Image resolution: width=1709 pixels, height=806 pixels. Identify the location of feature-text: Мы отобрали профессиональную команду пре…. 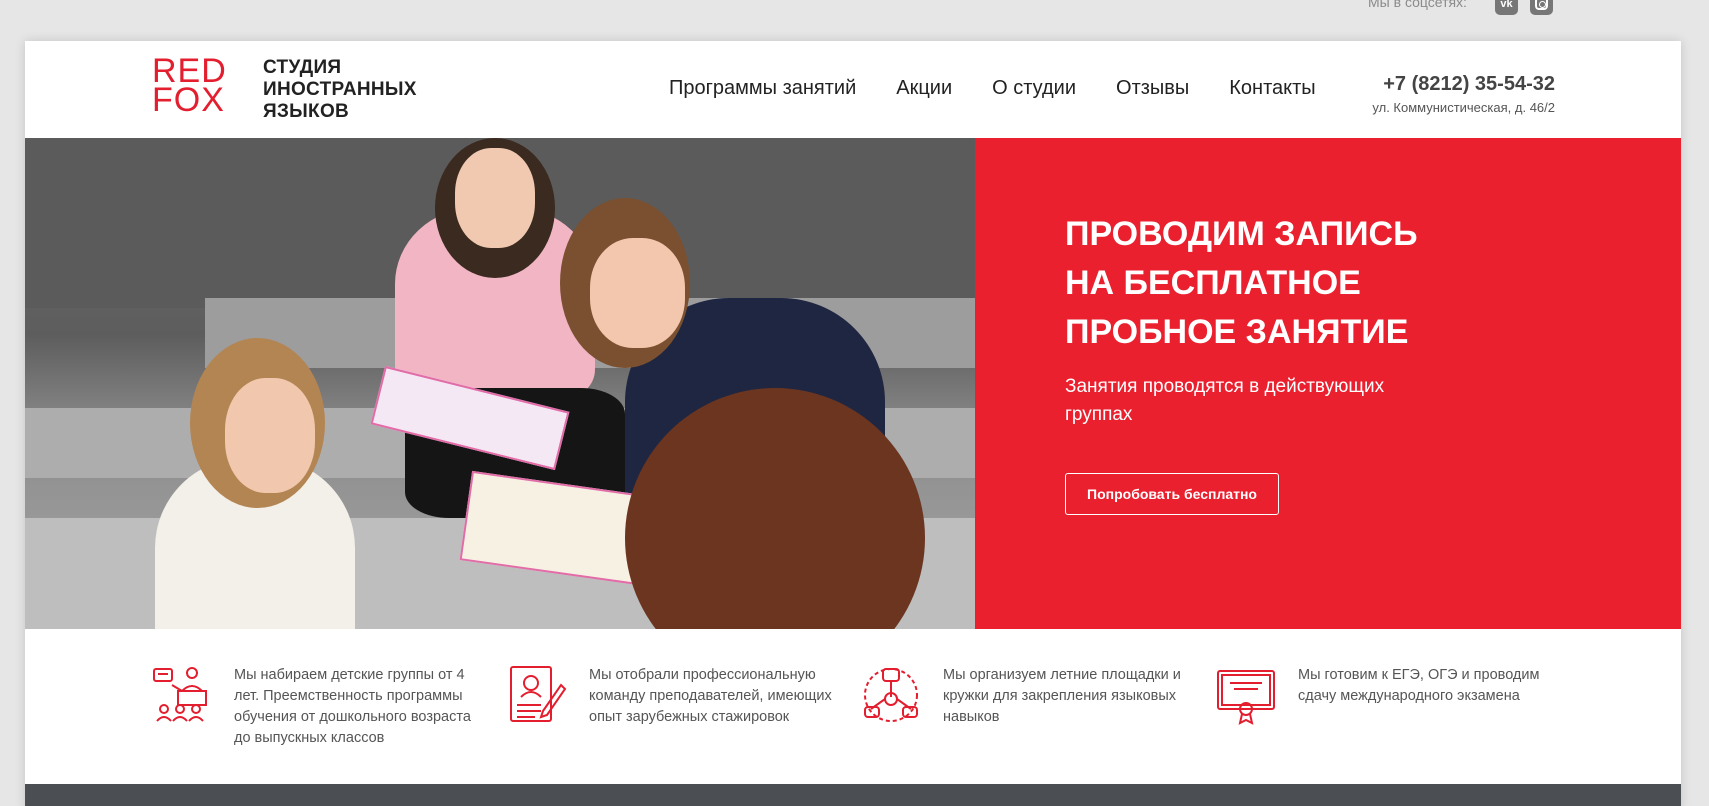
(710, 696).